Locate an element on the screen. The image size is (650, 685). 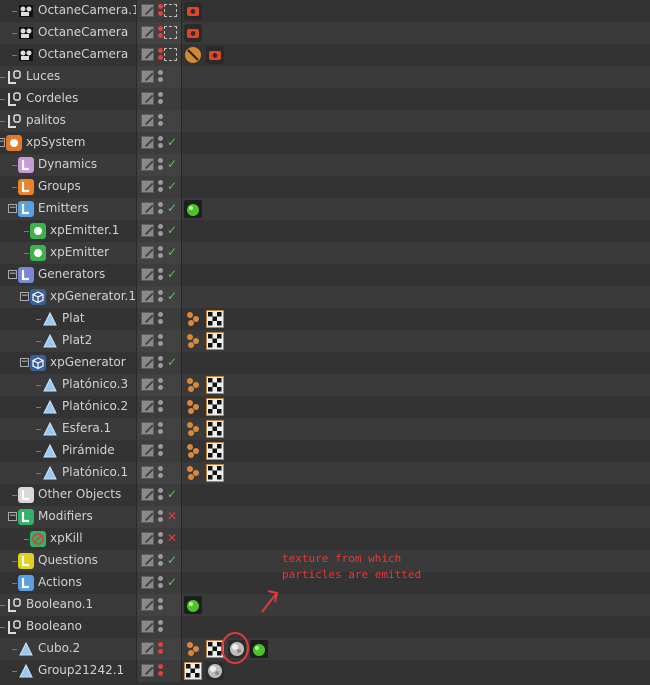
annotation-circle is located at coordinates (235, 648).